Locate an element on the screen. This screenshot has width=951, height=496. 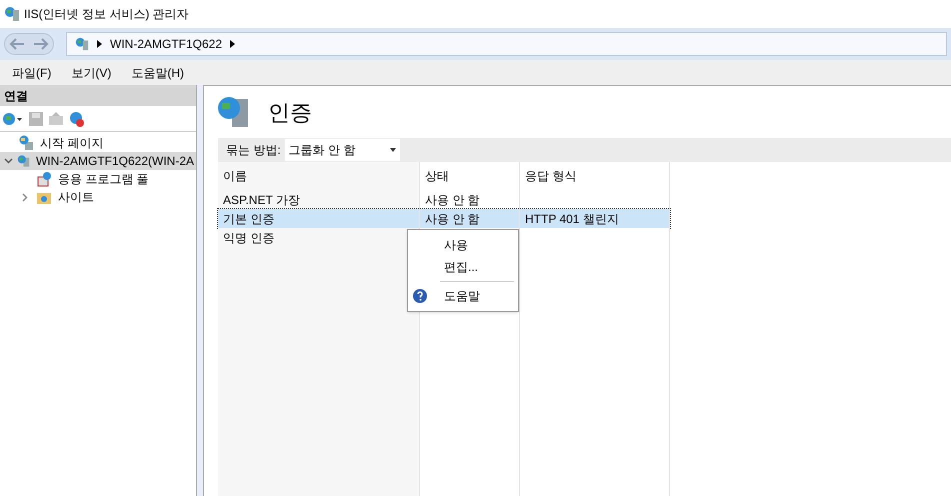
group-by-dropdown: 그룹화 안 함 is located at coordinates (342, 150).